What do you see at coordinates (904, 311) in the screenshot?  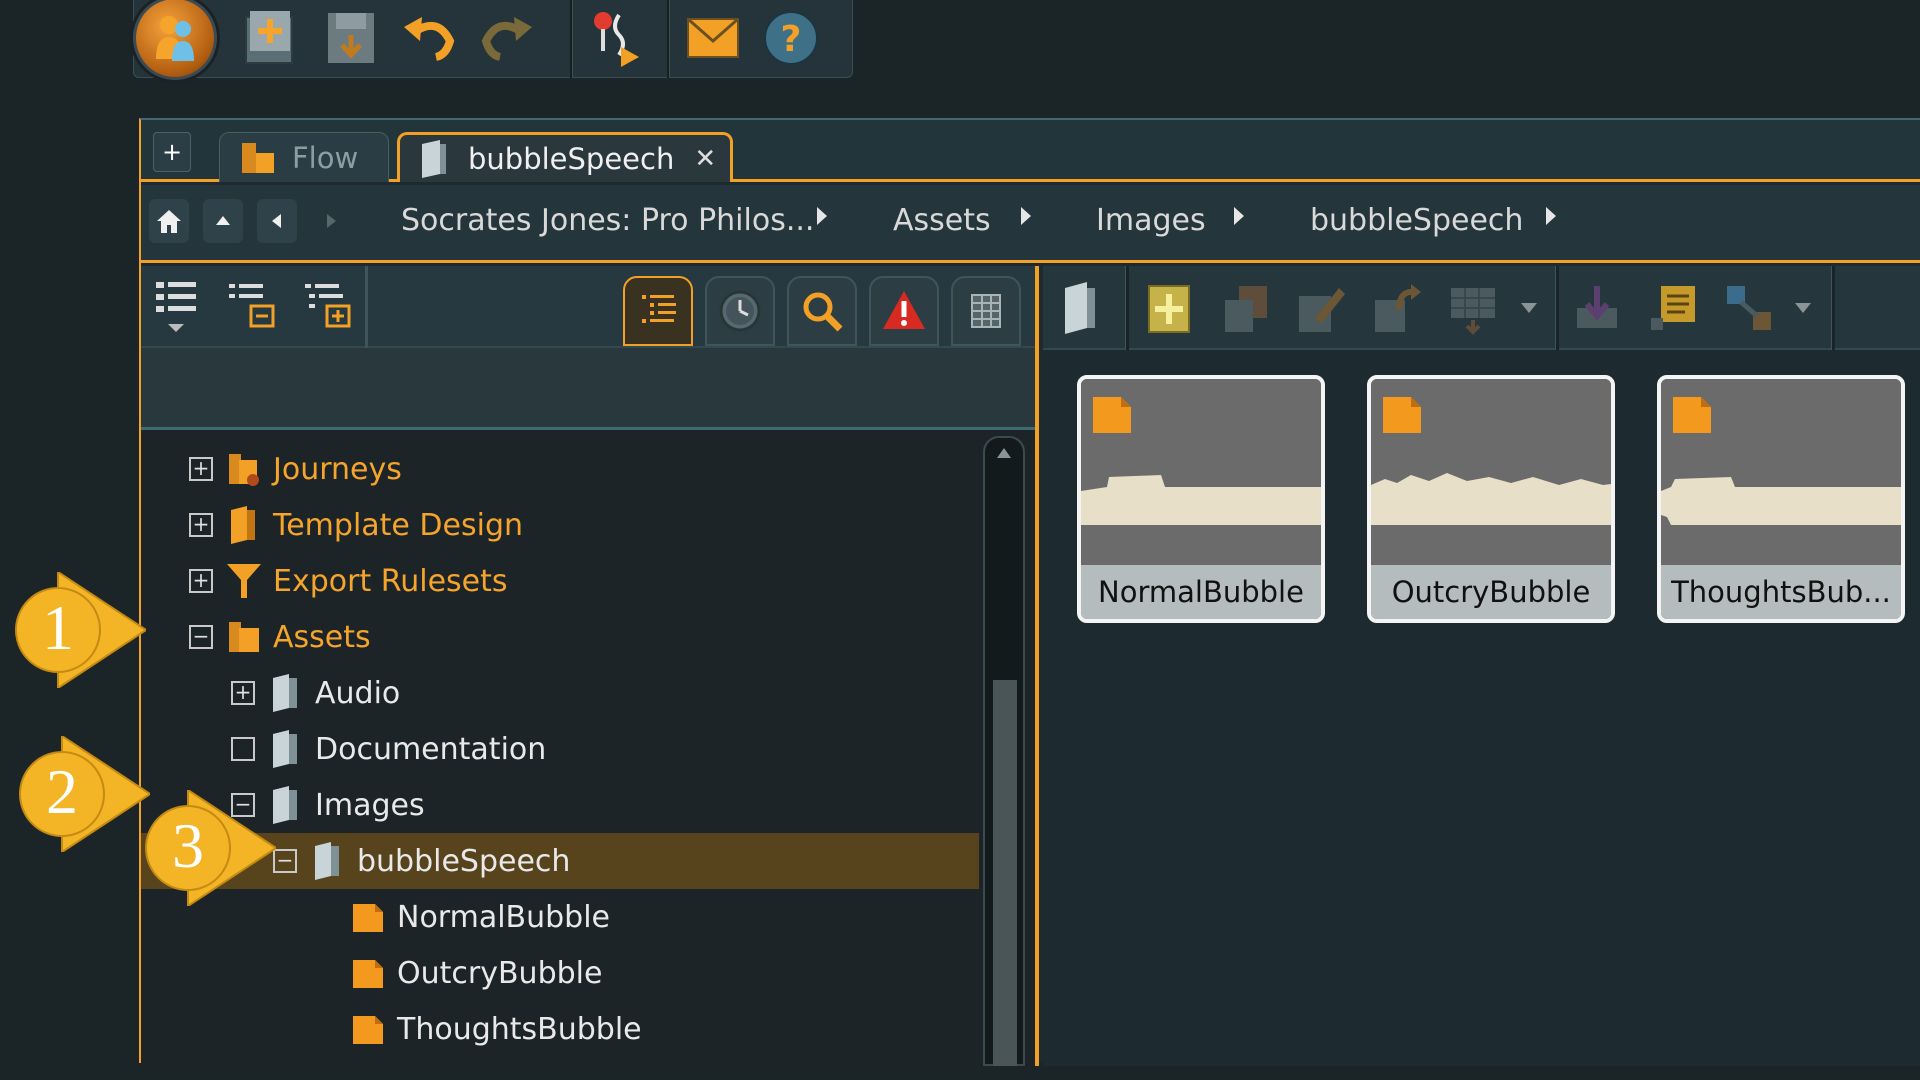 I see `warning-icon` at bounding box center [904, 311].